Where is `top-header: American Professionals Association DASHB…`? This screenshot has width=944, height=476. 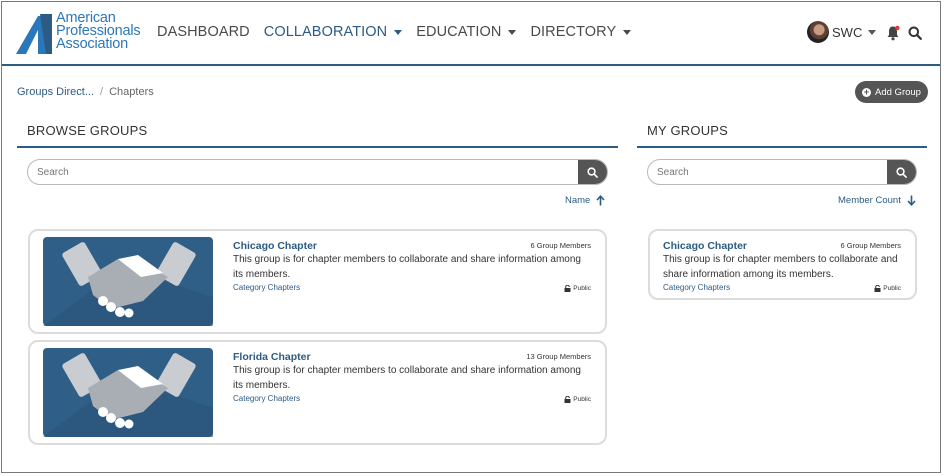
top-header: American Professionals Association DASHB… is located at coordinates (471, 34).